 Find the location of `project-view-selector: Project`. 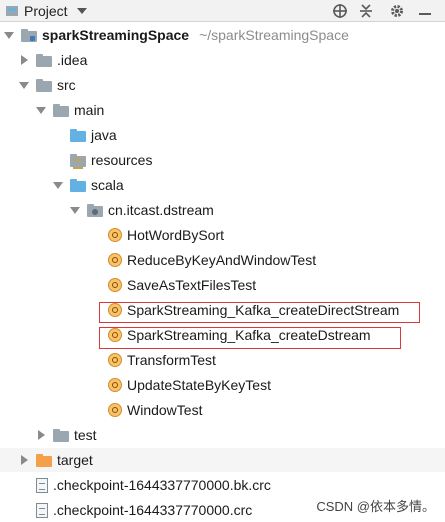

project-view-selector: Project is located at coordinates (43, 10).